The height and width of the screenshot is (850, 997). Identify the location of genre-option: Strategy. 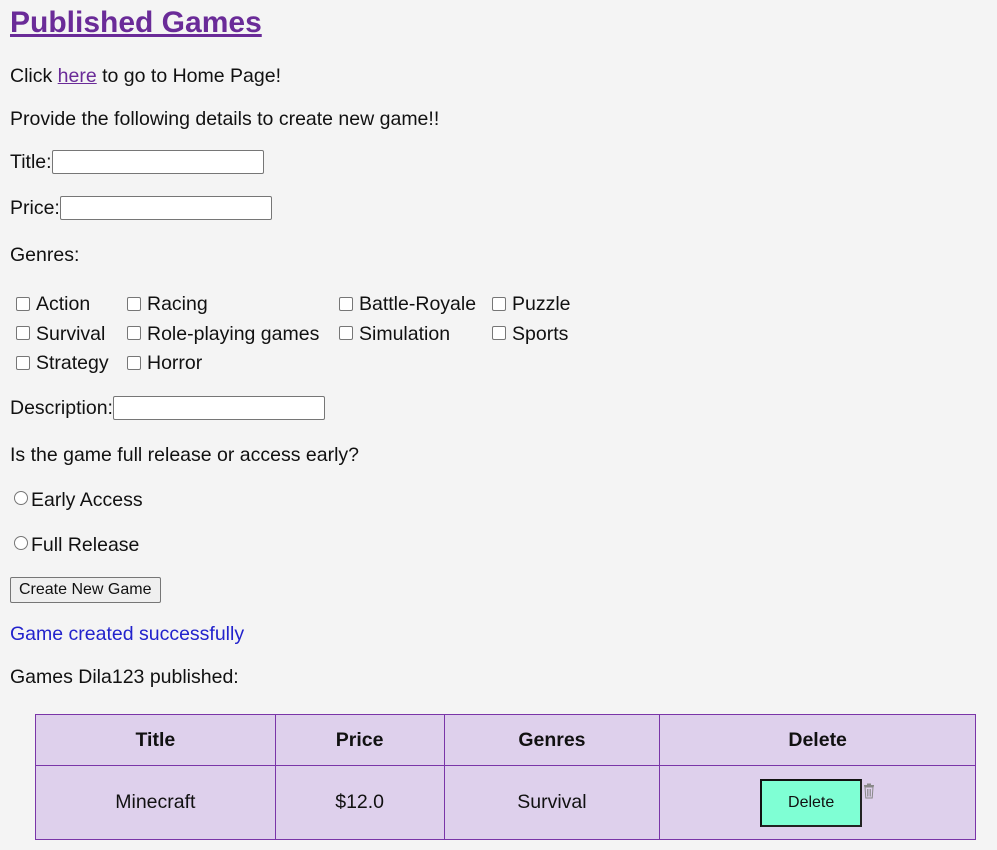
(71, 364).